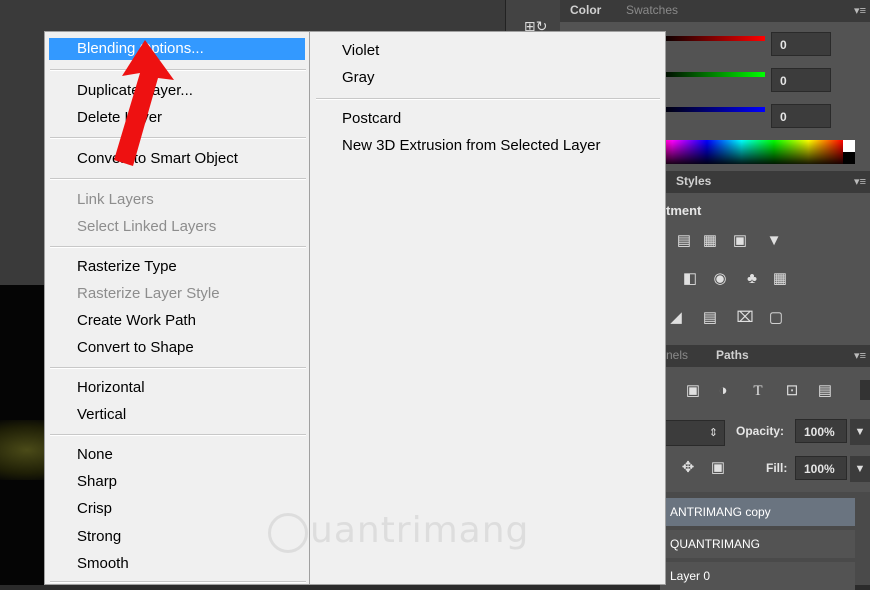 Image resolution: width=870 pixels, height=590 pixels. What do you see at coordinates (740, 241) in the screenshot?
I see `exposure-icon: ▣` at bounding box center [740, 241].